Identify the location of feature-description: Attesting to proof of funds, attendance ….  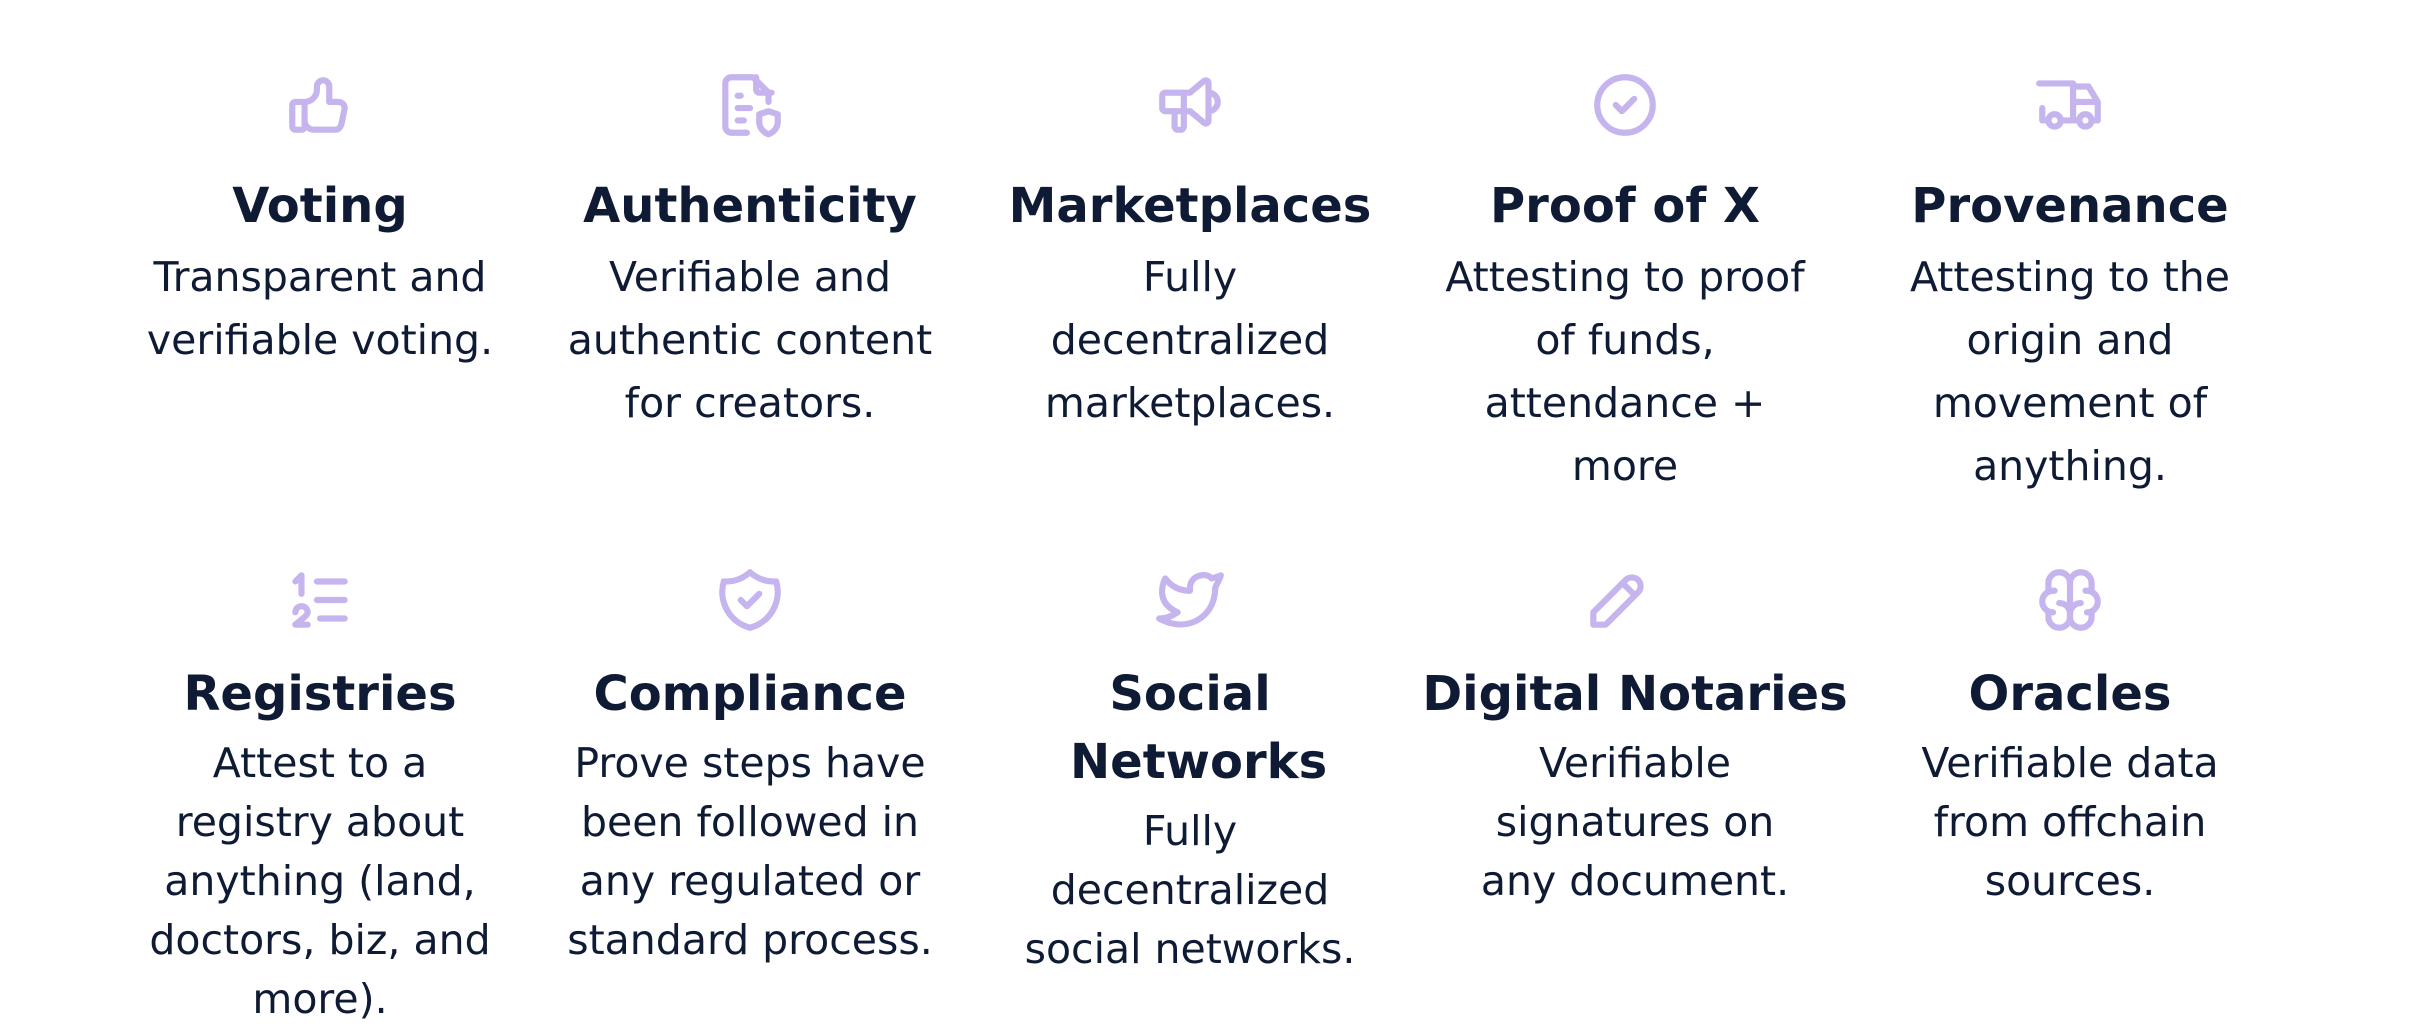
(1625, 371).